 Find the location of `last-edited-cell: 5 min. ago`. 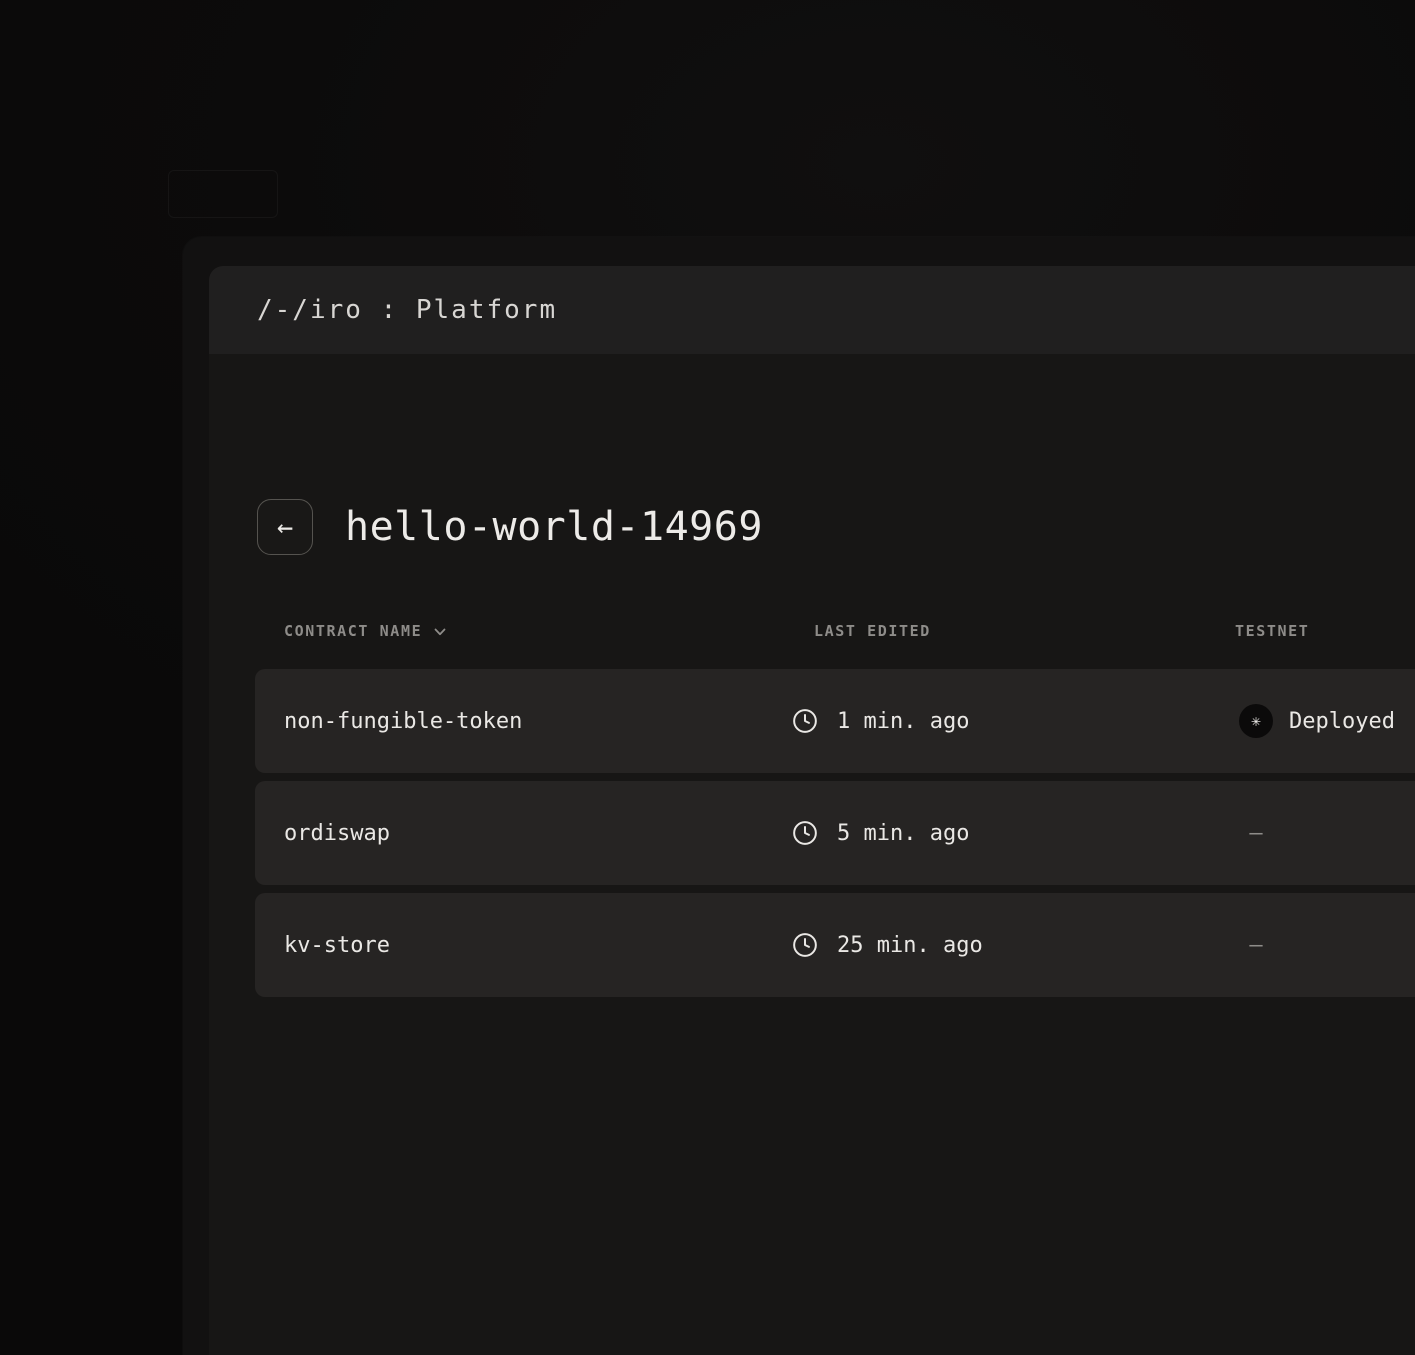

last-edited-cell: 5 min. ago is located at coordinates (880, 833).